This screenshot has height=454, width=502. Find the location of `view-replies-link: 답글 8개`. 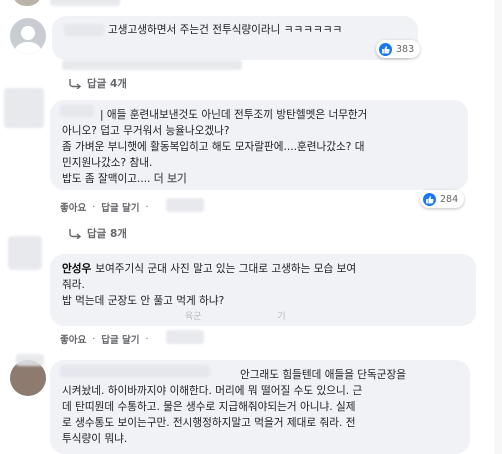

view-replies-link: 답글 8개 is located at coordinates (97, 233).